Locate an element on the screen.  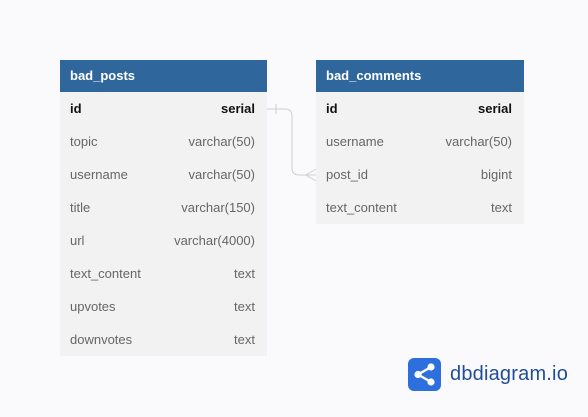
table-header: bad_posts is located at coordinates (163, 76).